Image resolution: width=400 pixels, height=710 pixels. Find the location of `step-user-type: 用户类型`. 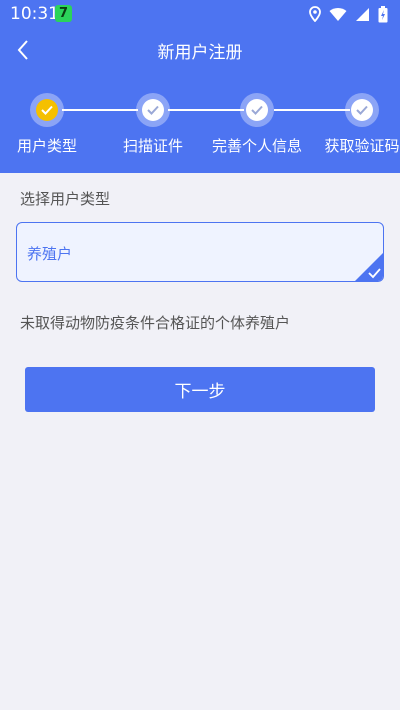

step-user-type: 用户类型 is located at coordinates (48, 122).